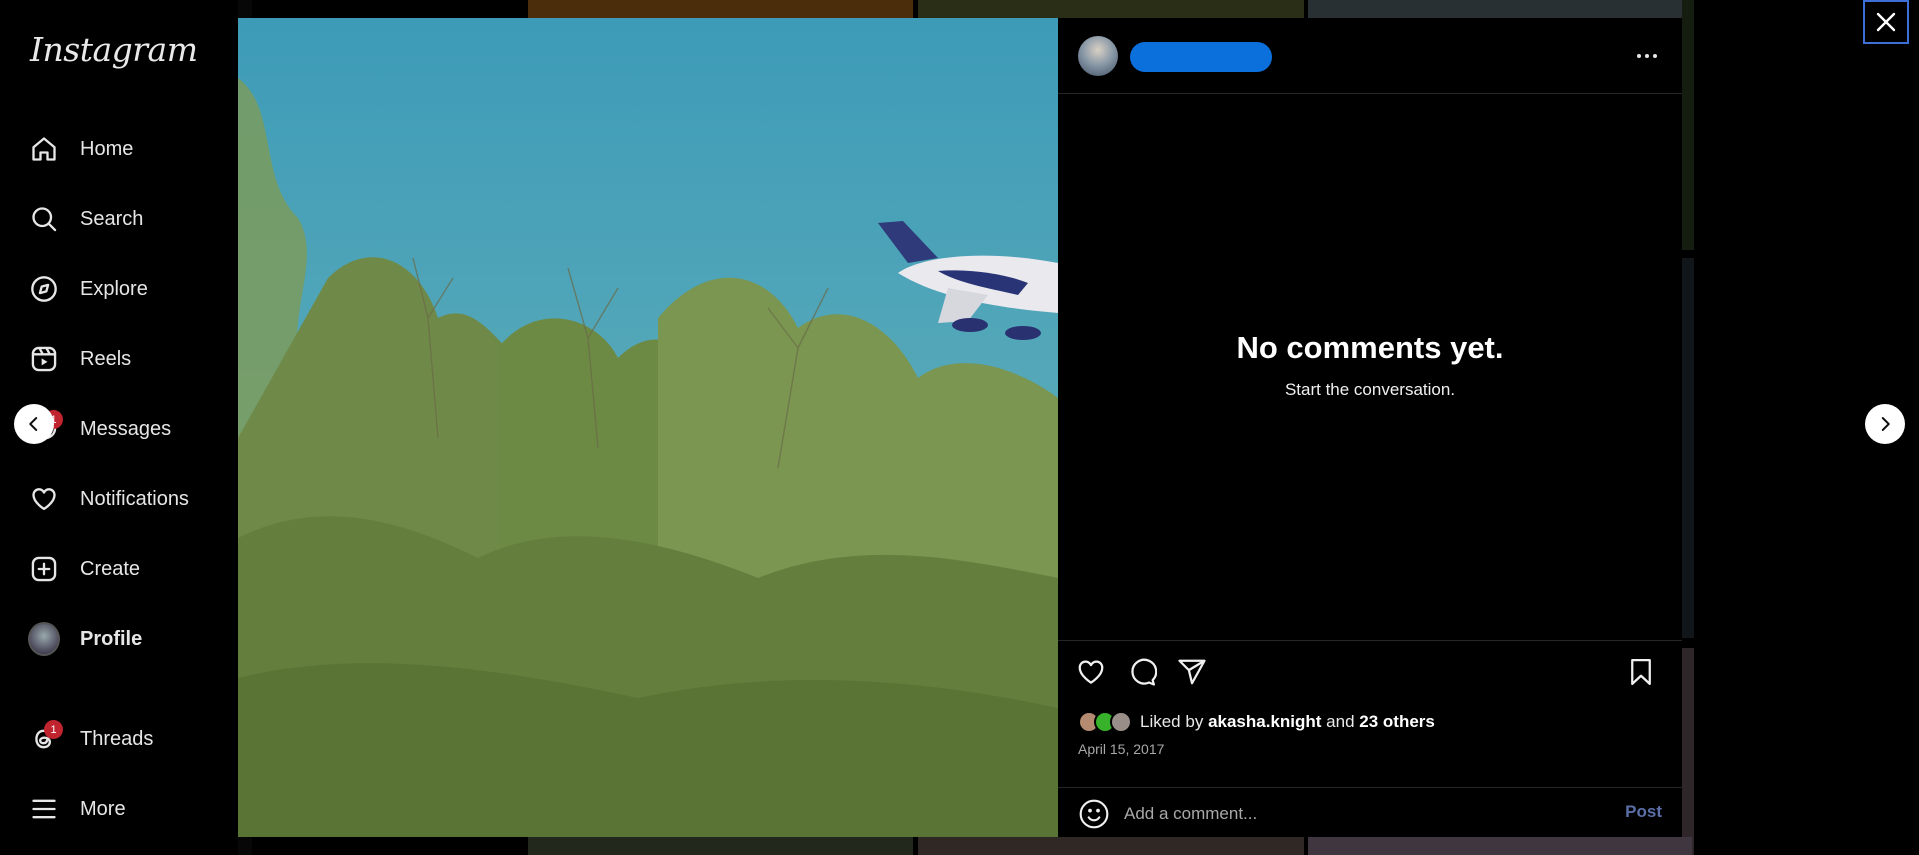  I want to click on sidebar-item-label: Profile, so click(111, 638).